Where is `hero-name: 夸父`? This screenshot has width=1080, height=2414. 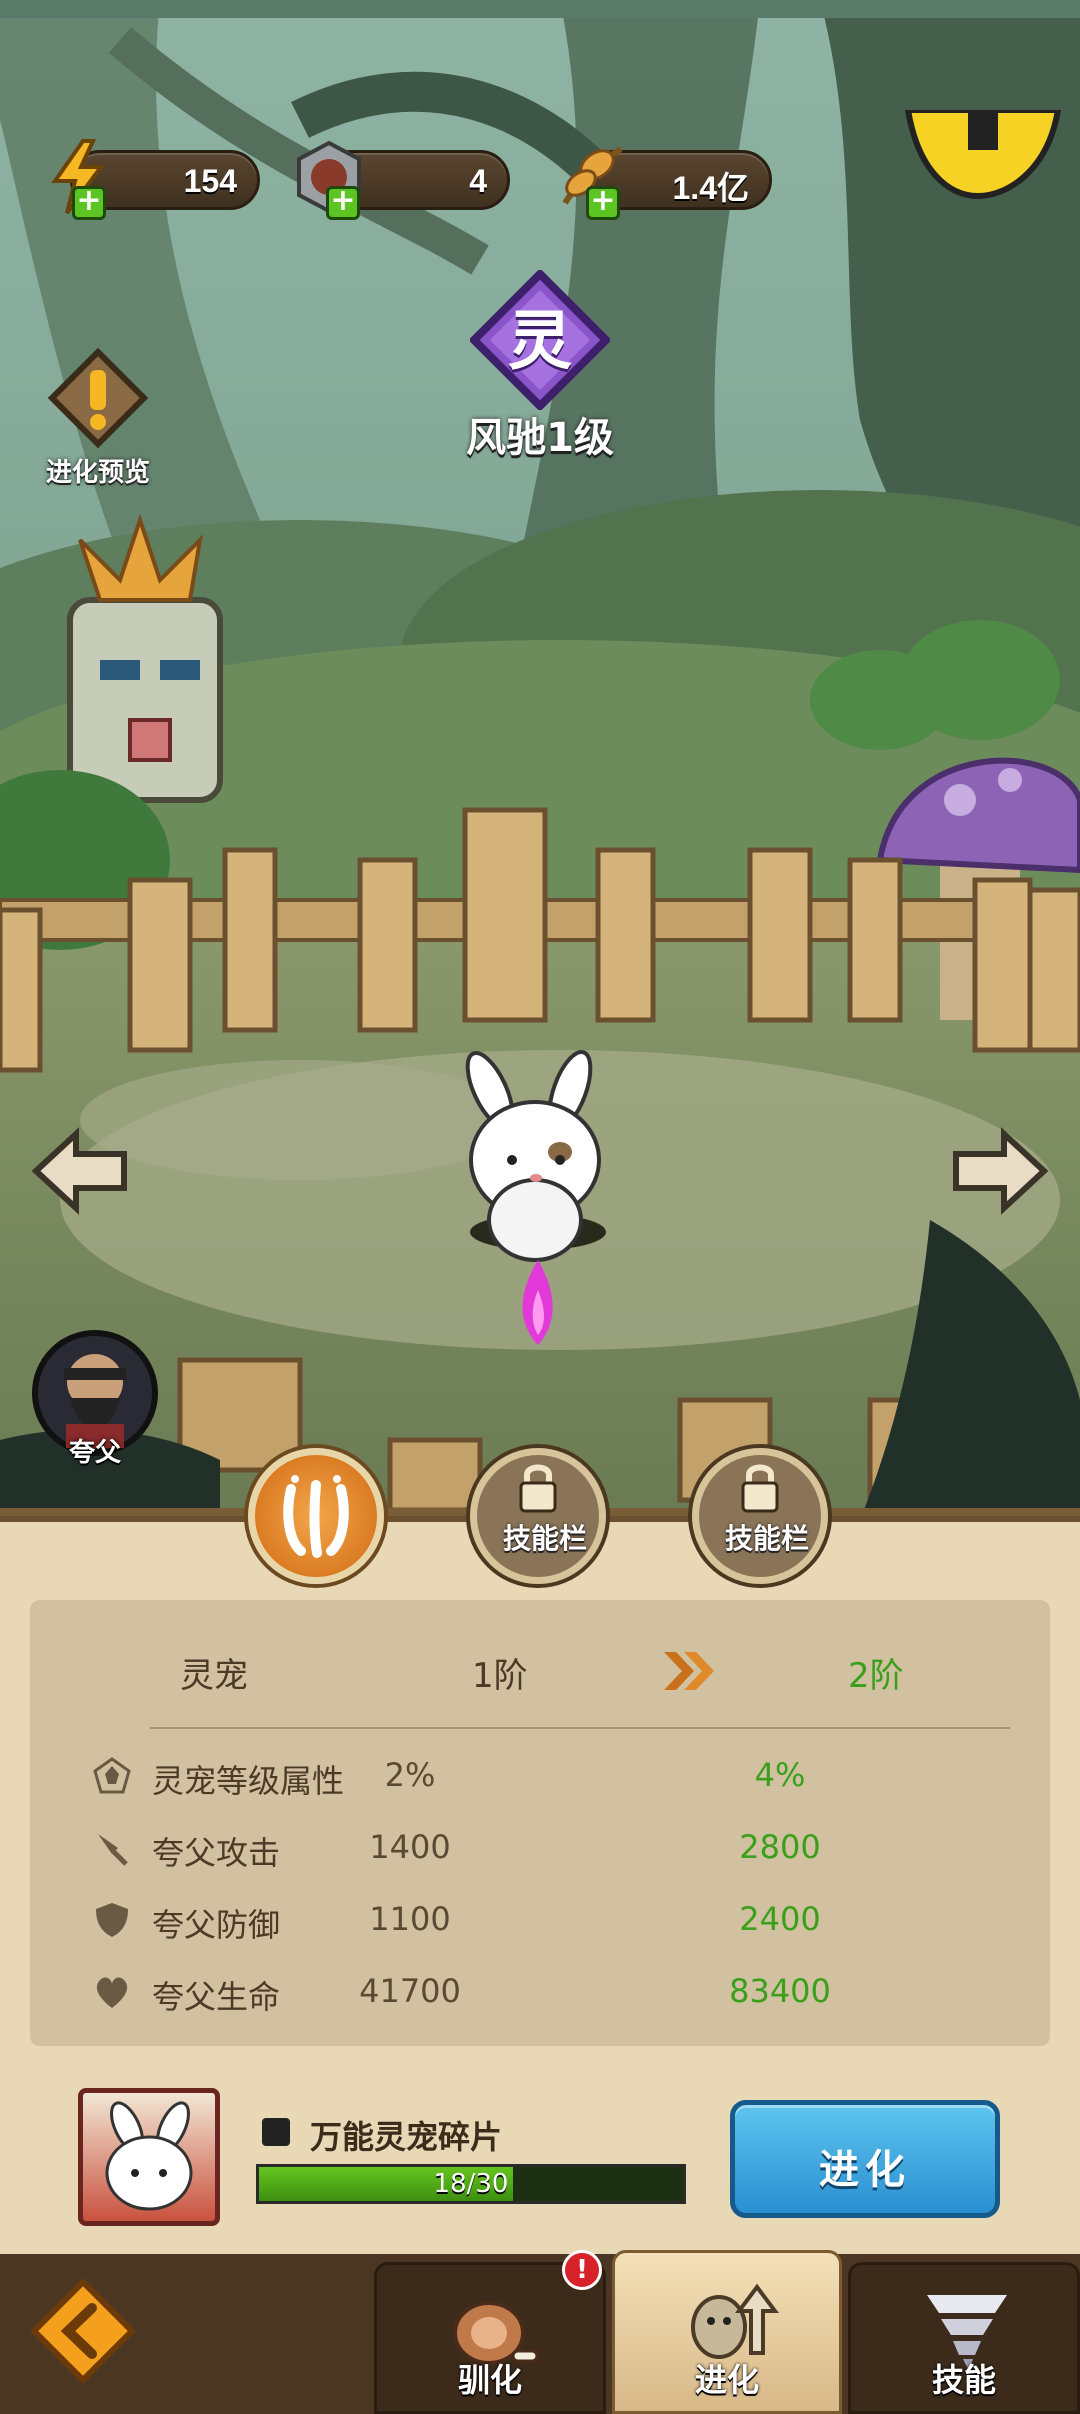
hero-name: 夸父 is located at coordinates (94, 1453).